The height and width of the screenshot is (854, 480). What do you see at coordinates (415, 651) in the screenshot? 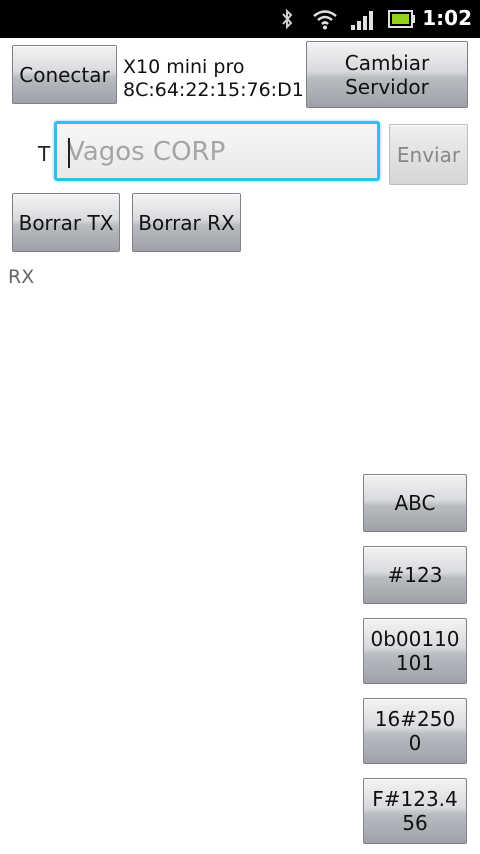
I see `format-binary-button: 0b00110 101` at bounding box center [415, 651].